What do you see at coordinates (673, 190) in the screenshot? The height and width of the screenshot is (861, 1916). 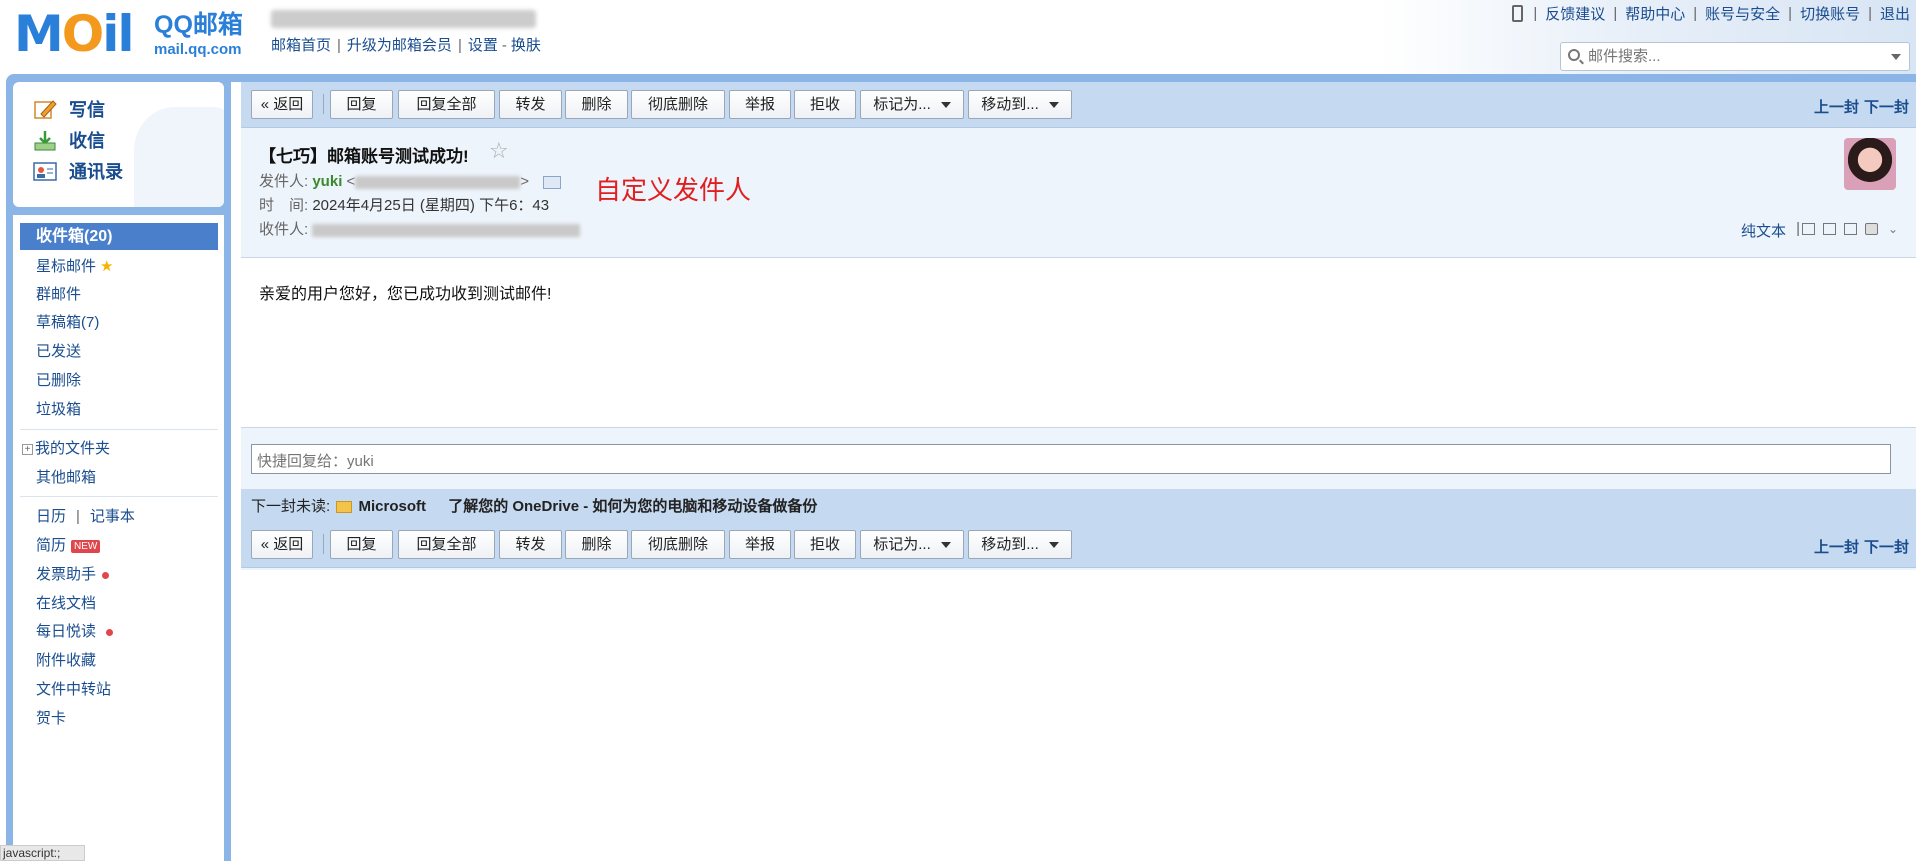 I see `custom-sender-annotation: 自定义发件人` at bounding box center [673, 190].